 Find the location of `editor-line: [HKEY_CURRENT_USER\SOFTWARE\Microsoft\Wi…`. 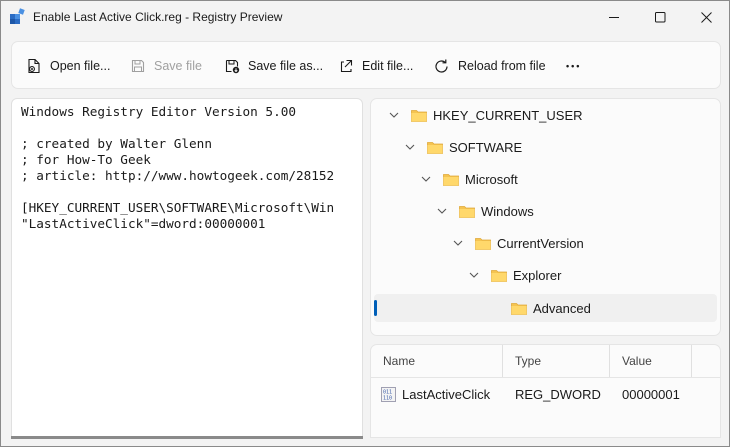

editor-line: [HKEY_CURRENT_USER\SOFTWARE\Microsoft\Wi… is located at coordinates (178, 207).